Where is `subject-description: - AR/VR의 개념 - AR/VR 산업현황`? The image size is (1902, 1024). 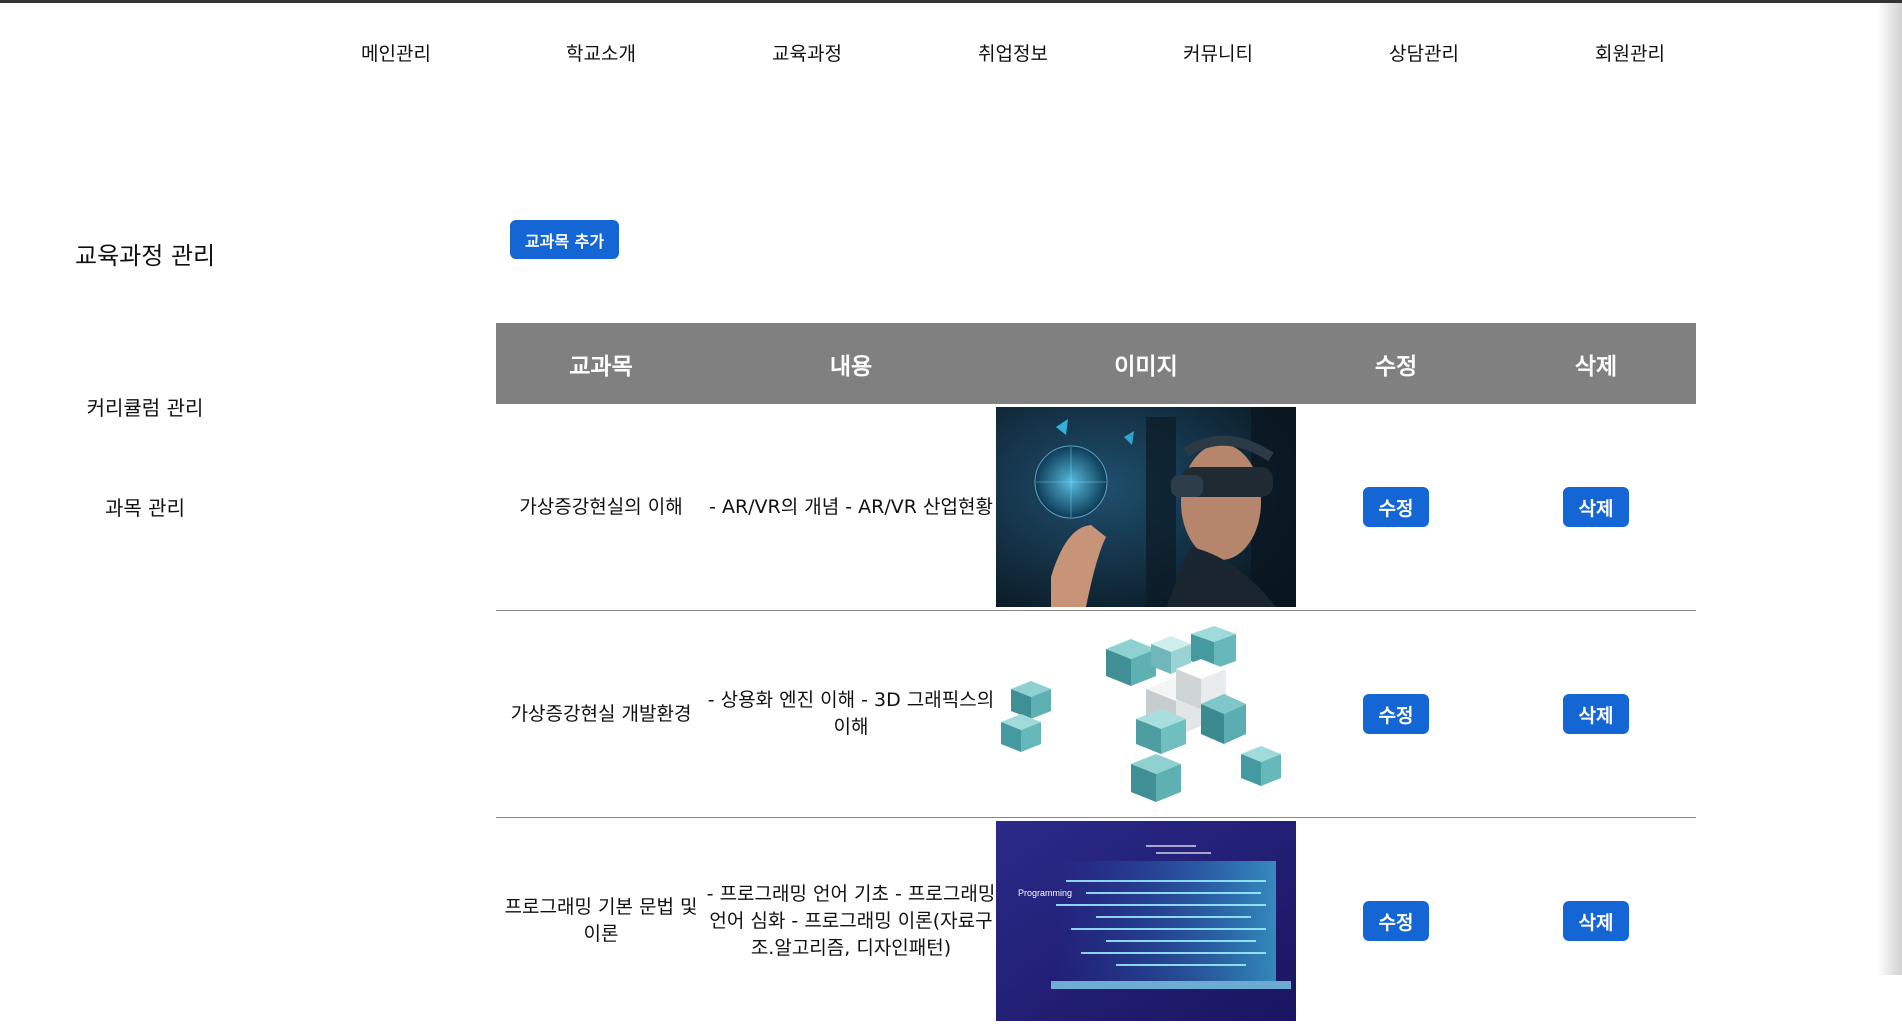 subject-description: - AR/VR의 개념 - AR/VR 산업현황 is located at coordinates (851, 507).